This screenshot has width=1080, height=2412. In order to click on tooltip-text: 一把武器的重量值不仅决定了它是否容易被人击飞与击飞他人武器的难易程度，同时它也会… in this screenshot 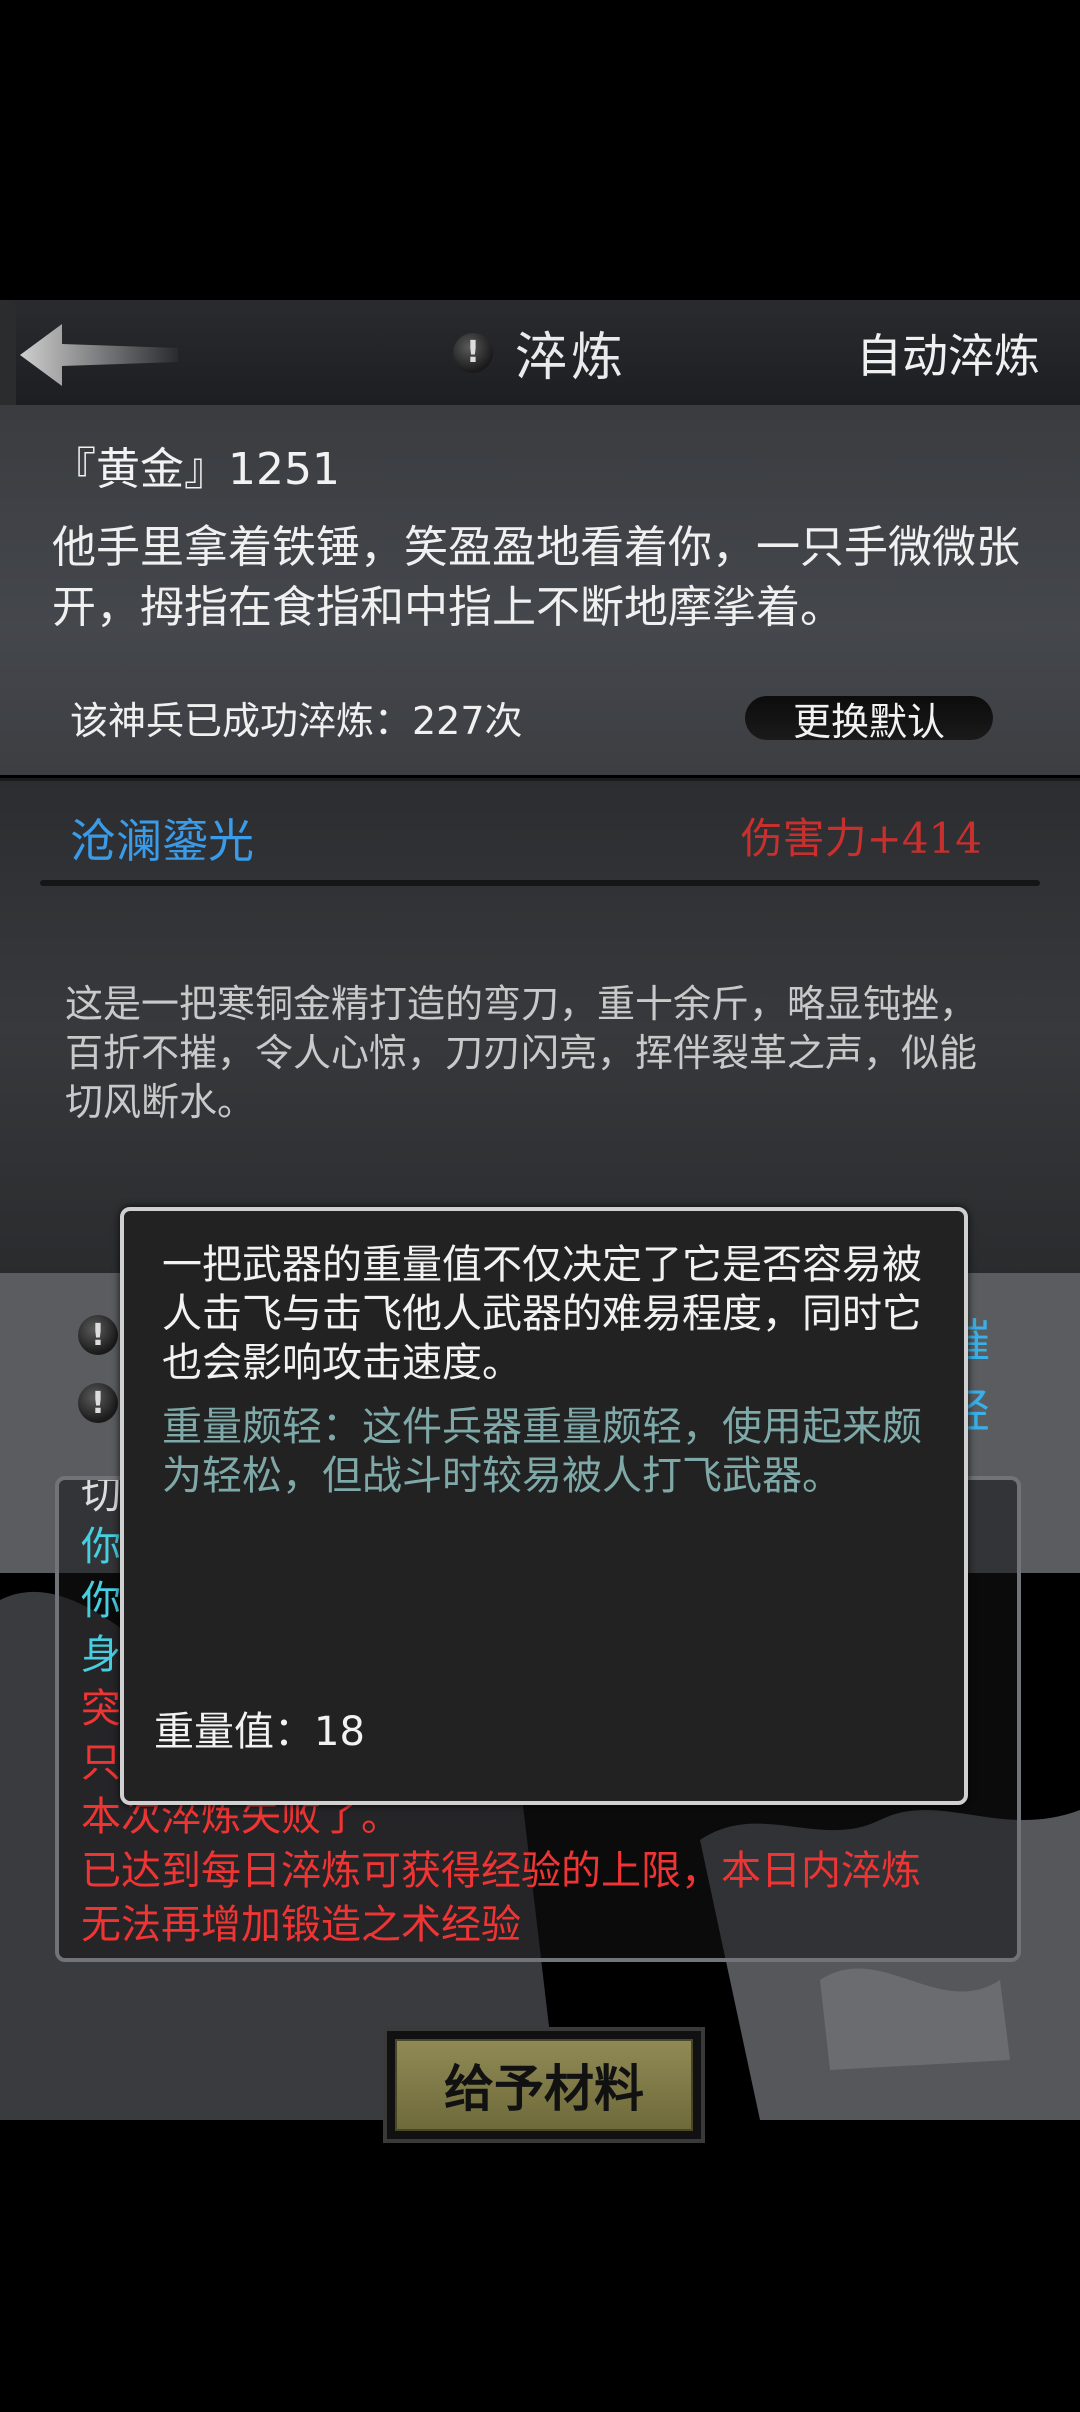, I will do `click(542, 1314)`.